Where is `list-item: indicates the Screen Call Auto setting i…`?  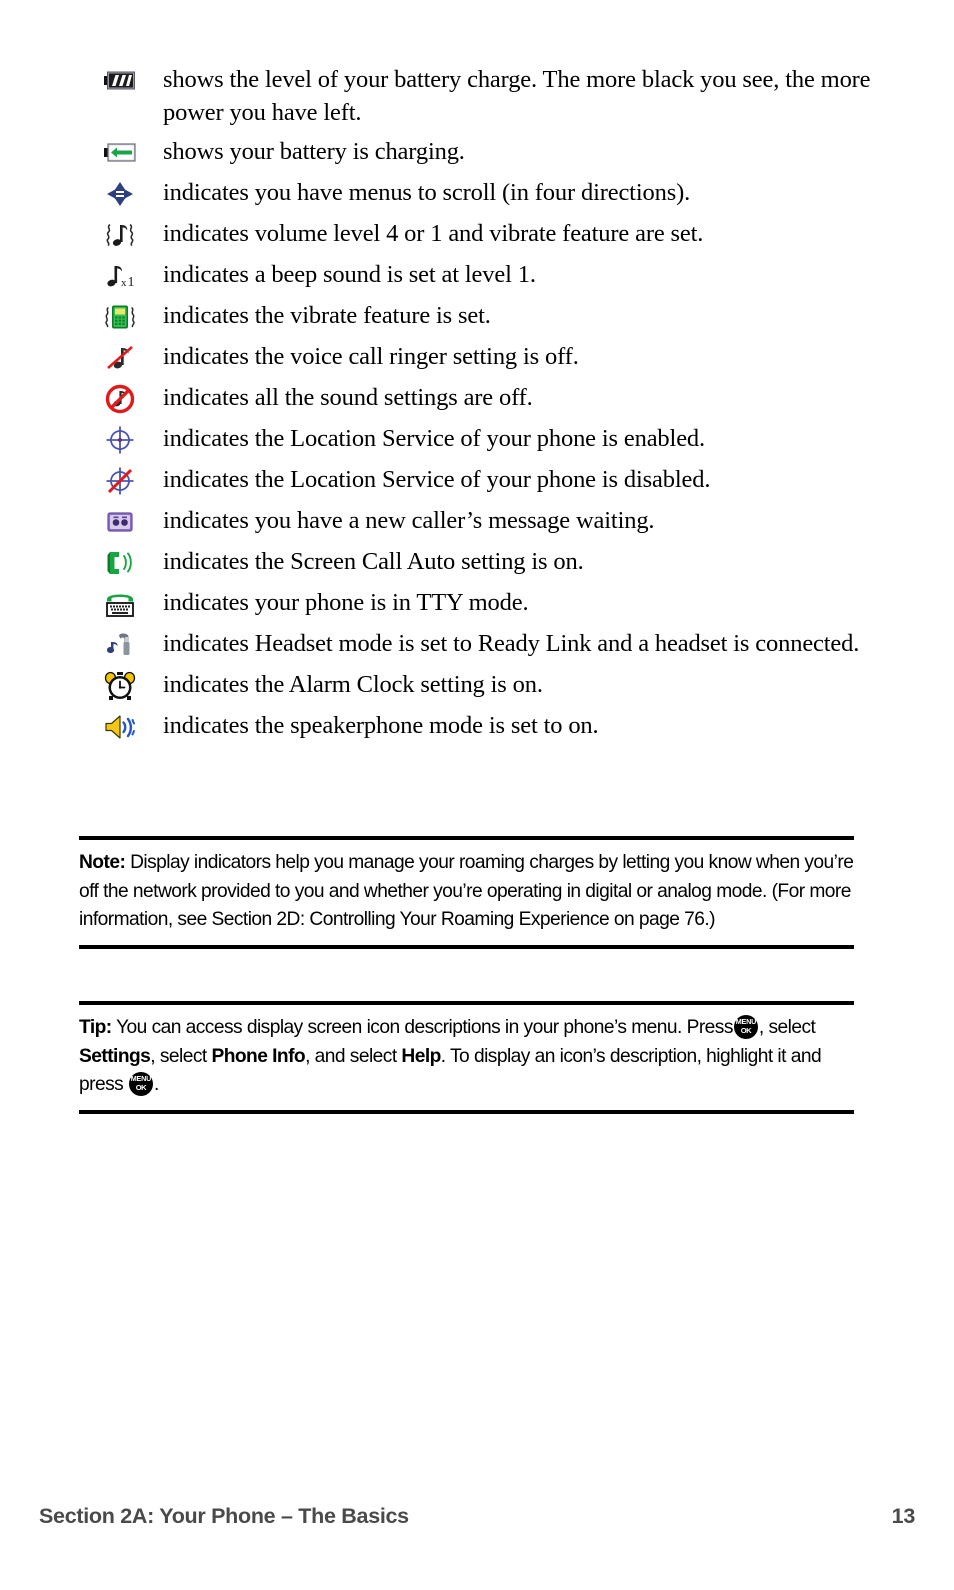
list-item: indicates the Screen Call Auto setting i… is located at coordinates (477, 562).